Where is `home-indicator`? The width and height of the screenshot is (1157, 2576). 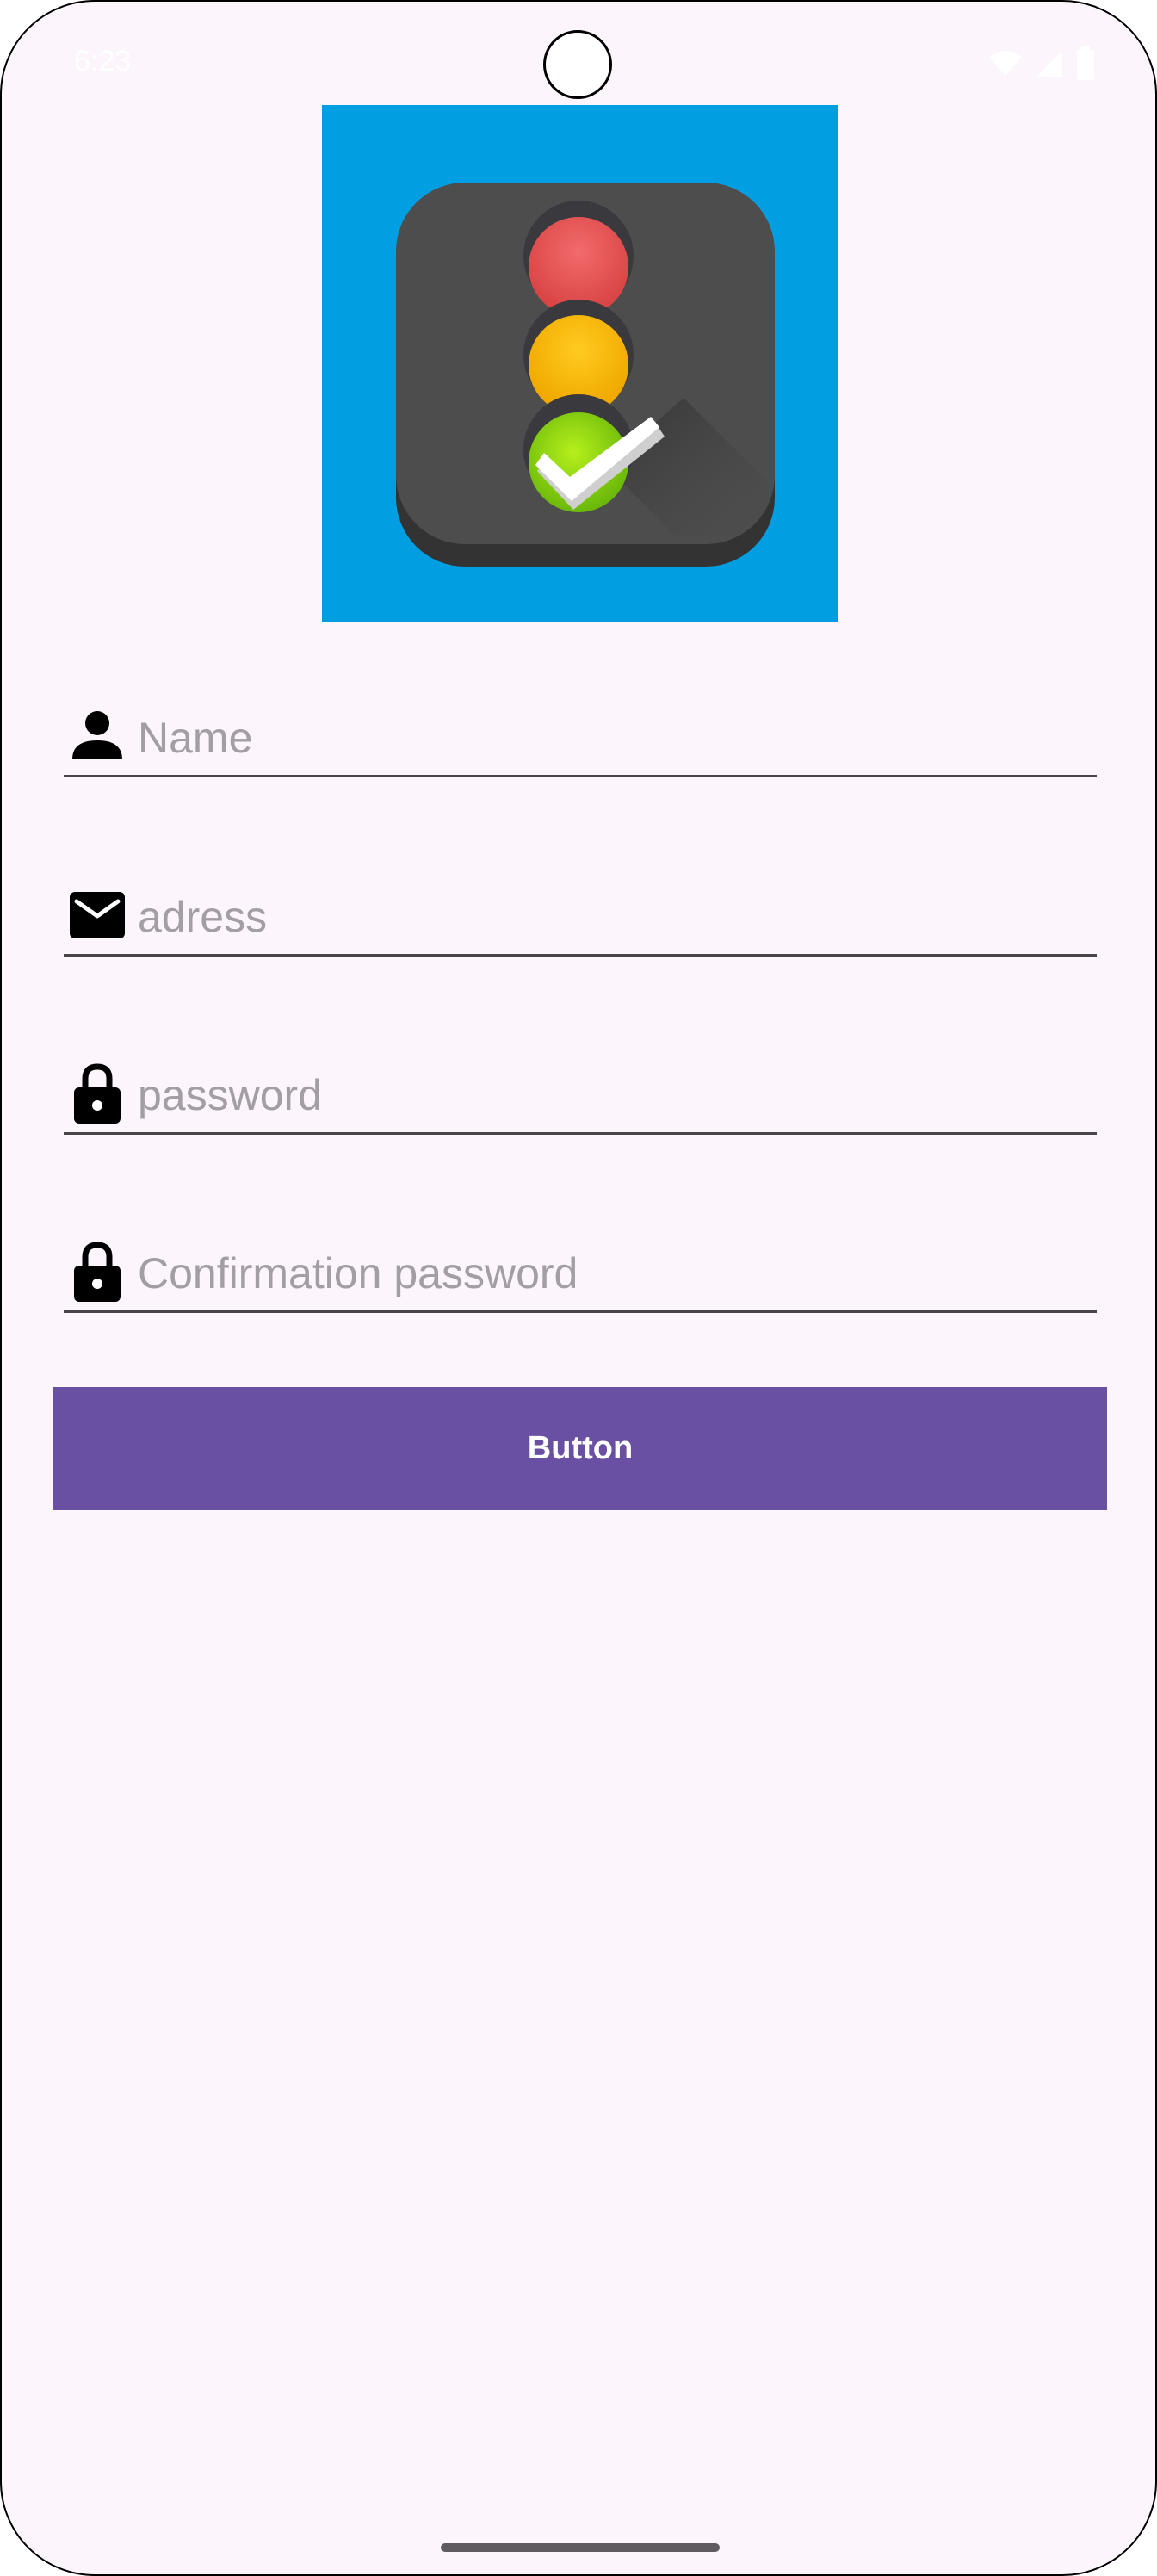
home-indicator is located at coordinates (580, 2547).